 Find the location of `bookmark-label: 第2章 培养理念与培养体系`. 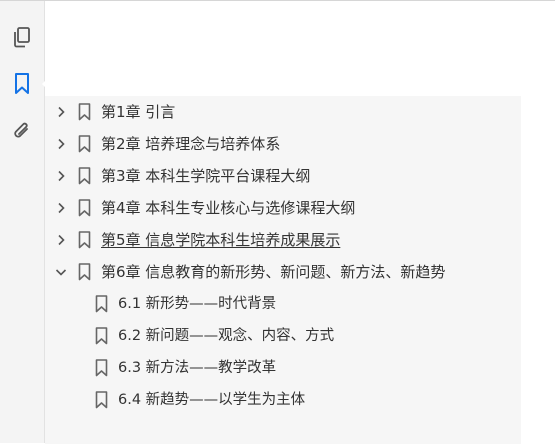

bookmark-label: 第2章 培养理念与培养体系 is located at coordinates (191, 144).